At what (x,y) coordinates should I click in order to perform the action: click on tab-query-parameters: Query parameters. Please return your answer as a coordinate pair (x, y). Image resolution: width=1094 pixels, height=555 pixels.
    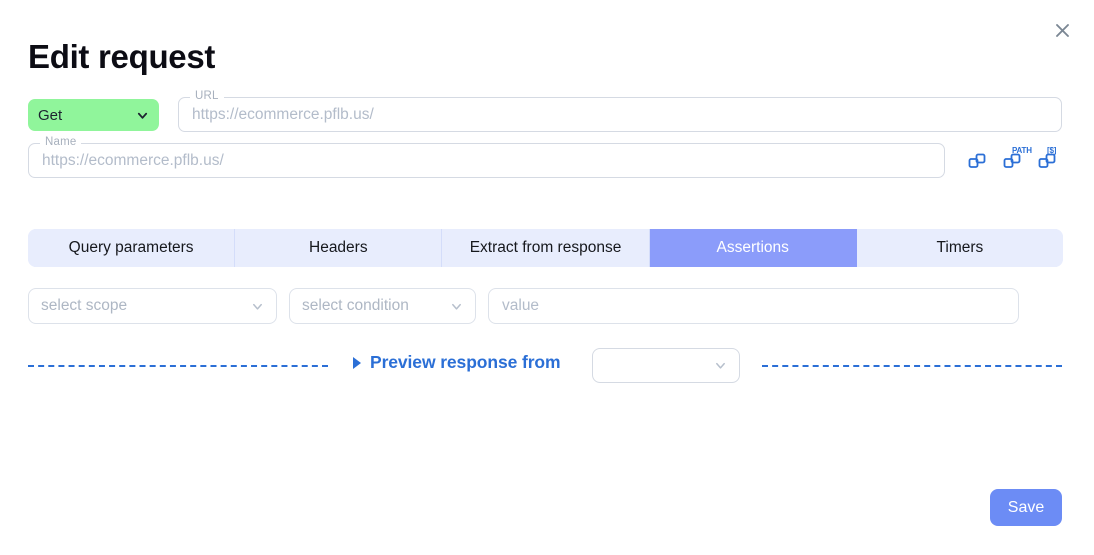
    Looking at the image, I should click on (132, 248).